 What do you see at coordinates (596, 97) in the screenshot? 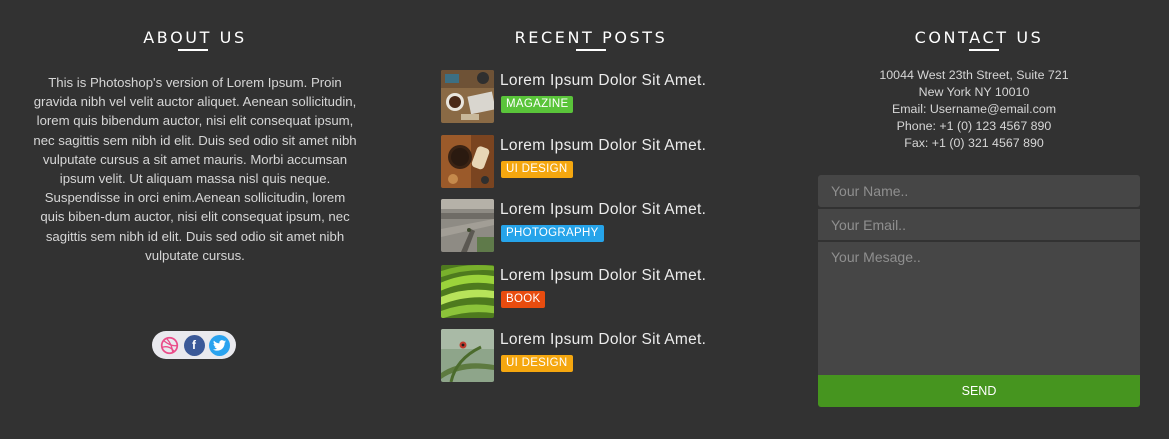
I see `post-item: Lorem Ipsum Dolor Sit Amet. MAGAZINE` at bounding box center [596, 97].